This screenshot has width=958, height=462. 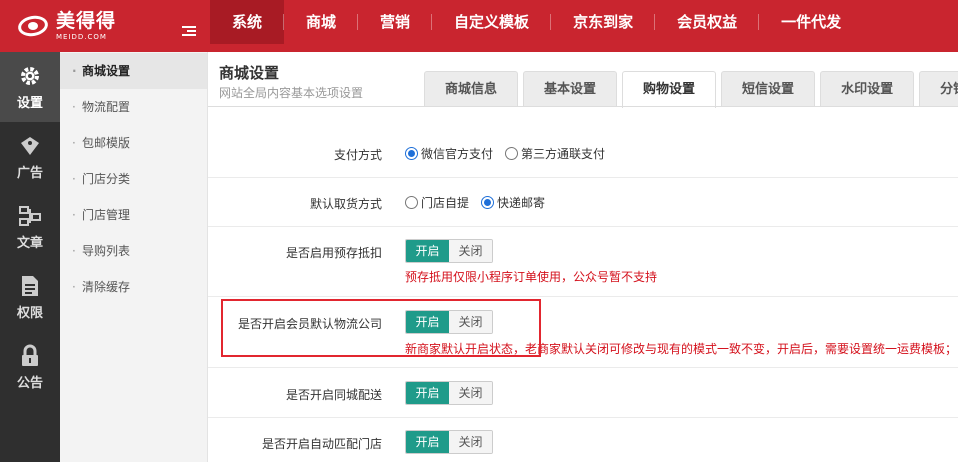 I want to click on iconbar-announcements-label: 公告, so click(x=29, y=383).